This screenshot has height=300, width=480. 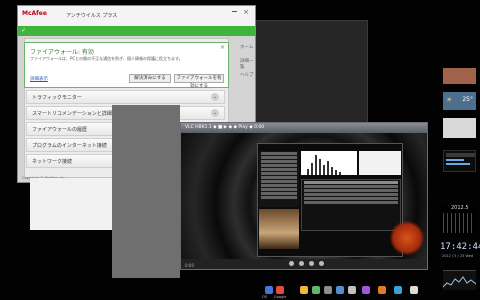 What do you see at coordinates (247, 75) in the screenshot?
I see `side-link-help: ヘルプ` at bounding box center [247, 75].